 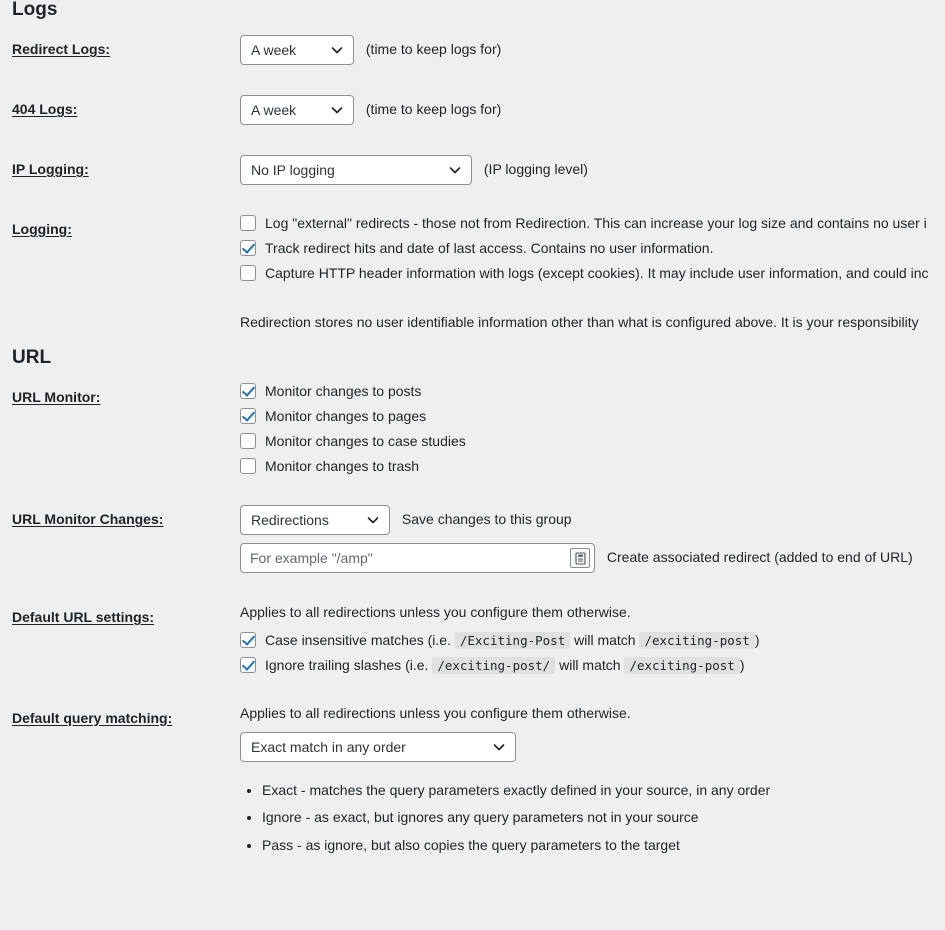 I want to click on url-monitor-group-select: Redirections, so click(x=315, y=520).